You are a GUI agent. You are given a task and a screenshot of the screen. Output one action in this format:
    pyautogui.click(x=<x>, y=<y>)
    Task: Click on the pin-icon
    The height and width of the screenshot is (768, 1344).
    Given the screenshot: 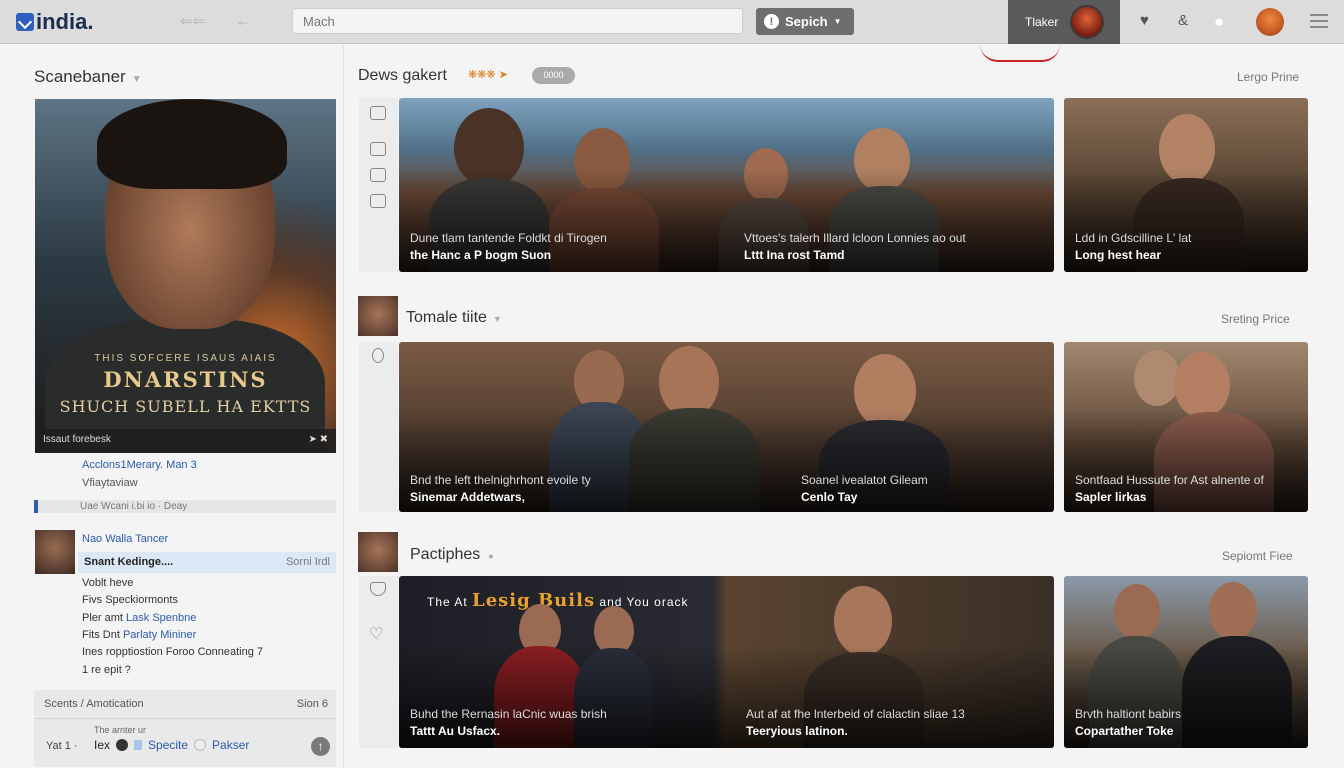 What is the action you would take?
    pyautogui.click(x=378, y=355)
    